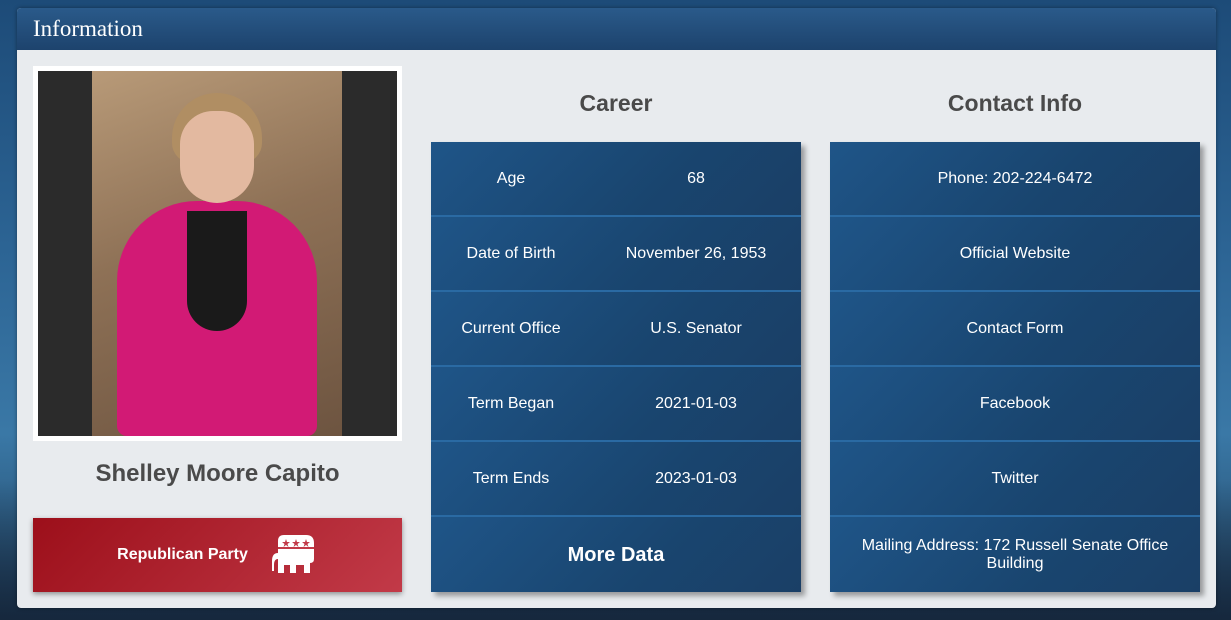 The image size is (1231, 620). I want to click on dob-label: Date of Birth, so click(511, 253).